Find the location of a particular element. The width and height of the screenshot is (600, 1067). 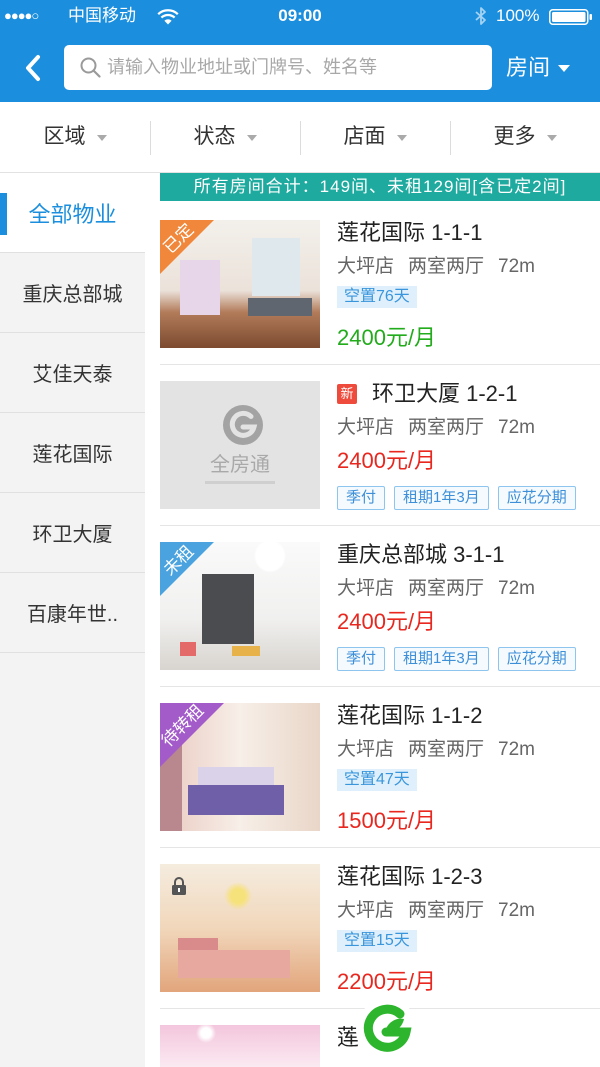

status-ribbon-label: 未租 is located at coordinates (179, 561).